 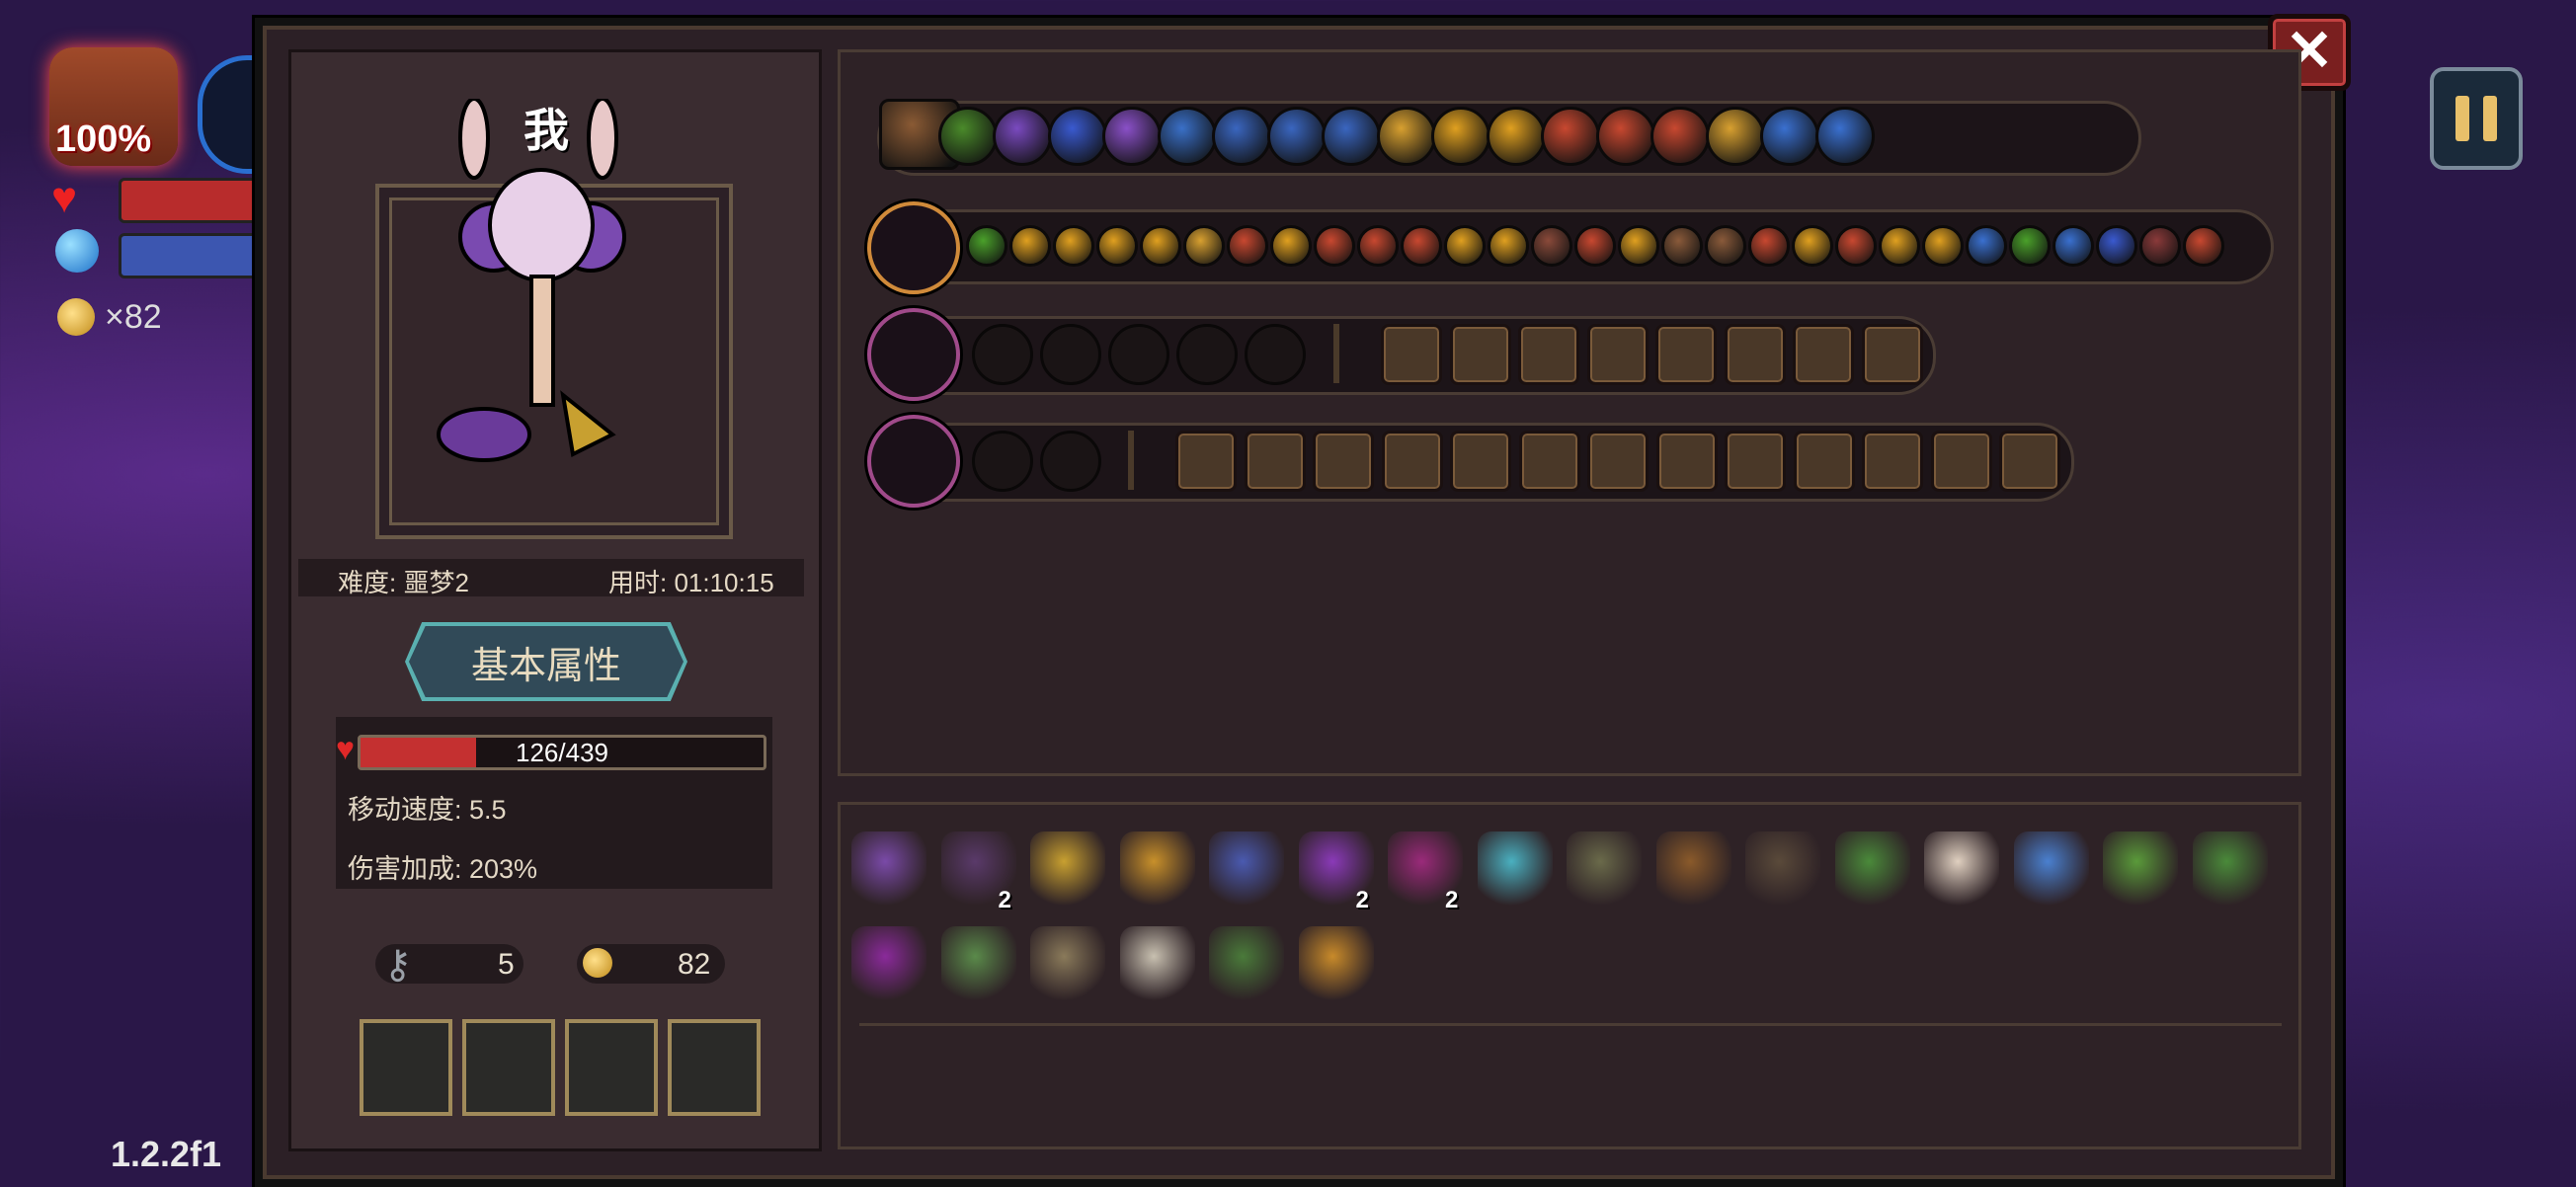 I want to click on item-divider, so click(x=1570, y=1024).